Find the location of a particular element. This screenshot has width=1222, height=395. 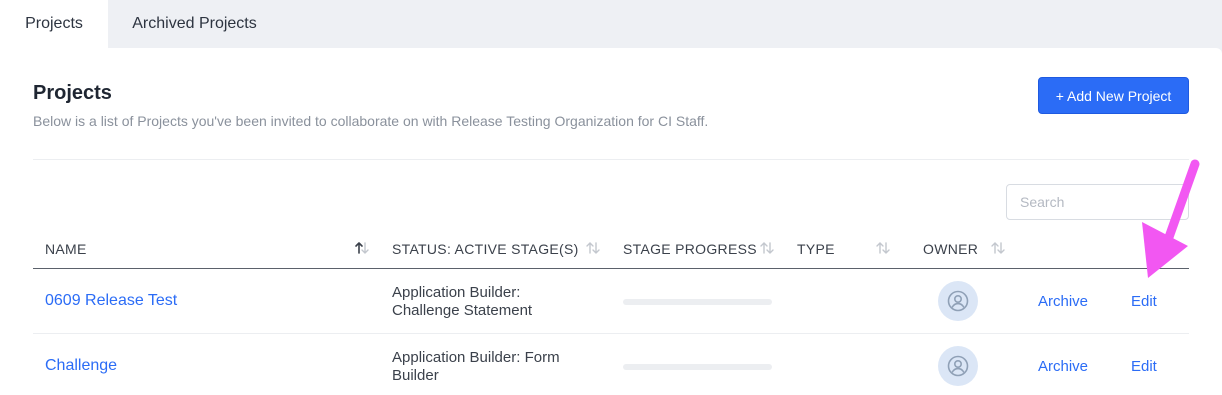

project-status: Application Builder: Challenge Statement is located at coordinates (462, 301).